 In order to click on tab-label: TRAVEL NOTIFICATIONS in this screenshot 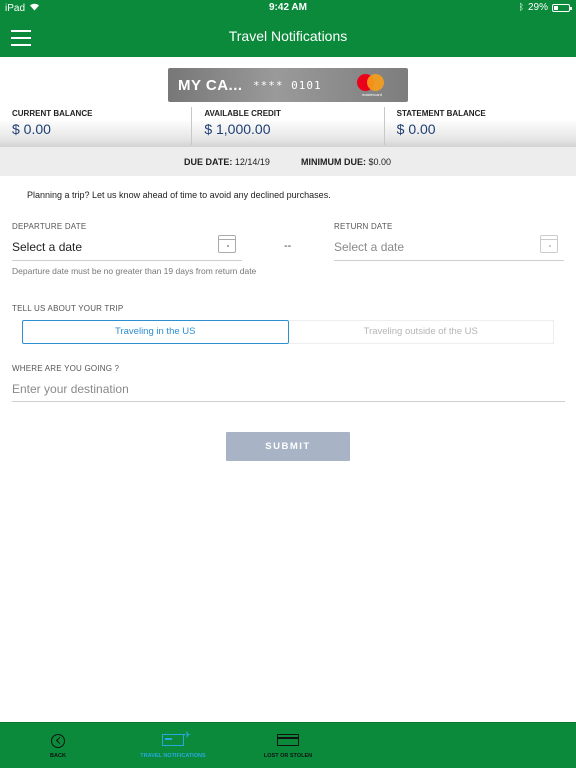, I will do `click(173, 756)`.